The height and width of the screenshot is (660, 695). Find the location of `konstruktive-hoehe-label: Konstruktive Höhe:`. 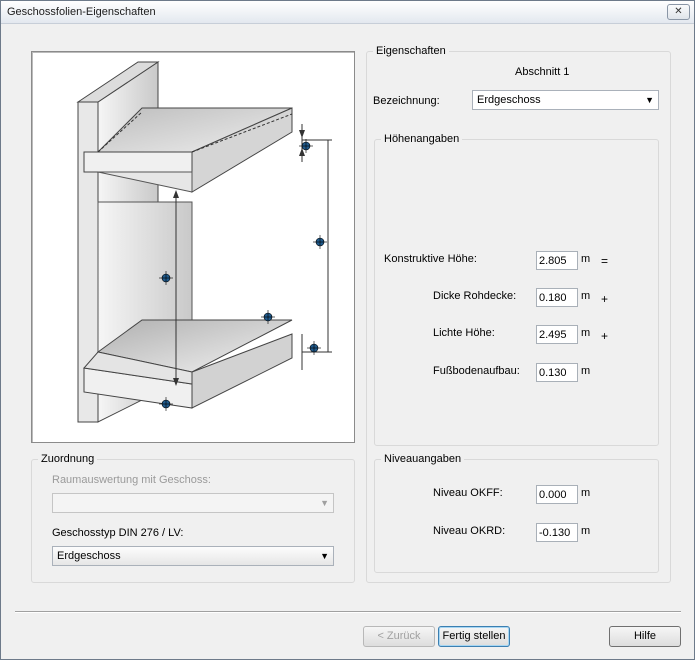

konstruktive-hoehe-label: Konstruktive Höhe: is located at coordinates (430, 259).